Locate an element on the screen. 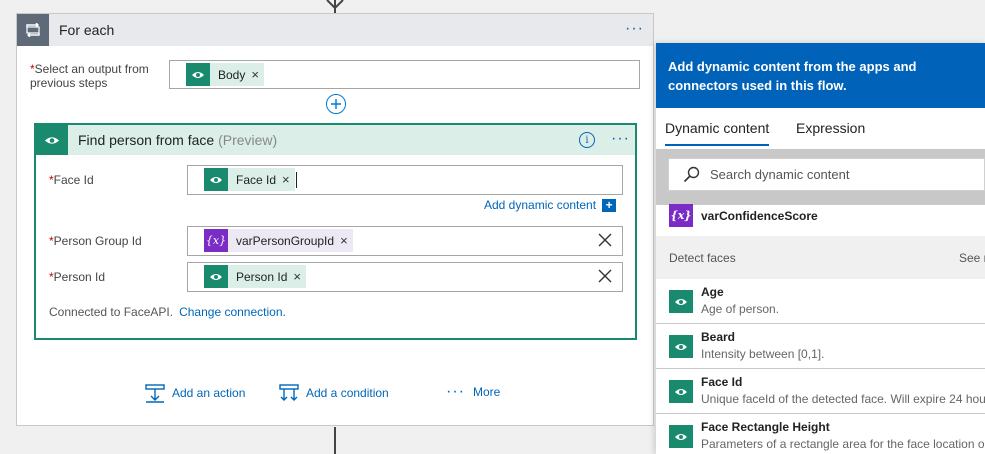 The width and height of the screenshot is (985, 454). for-each-header: For each ··· is located at coordinates (335, 30).